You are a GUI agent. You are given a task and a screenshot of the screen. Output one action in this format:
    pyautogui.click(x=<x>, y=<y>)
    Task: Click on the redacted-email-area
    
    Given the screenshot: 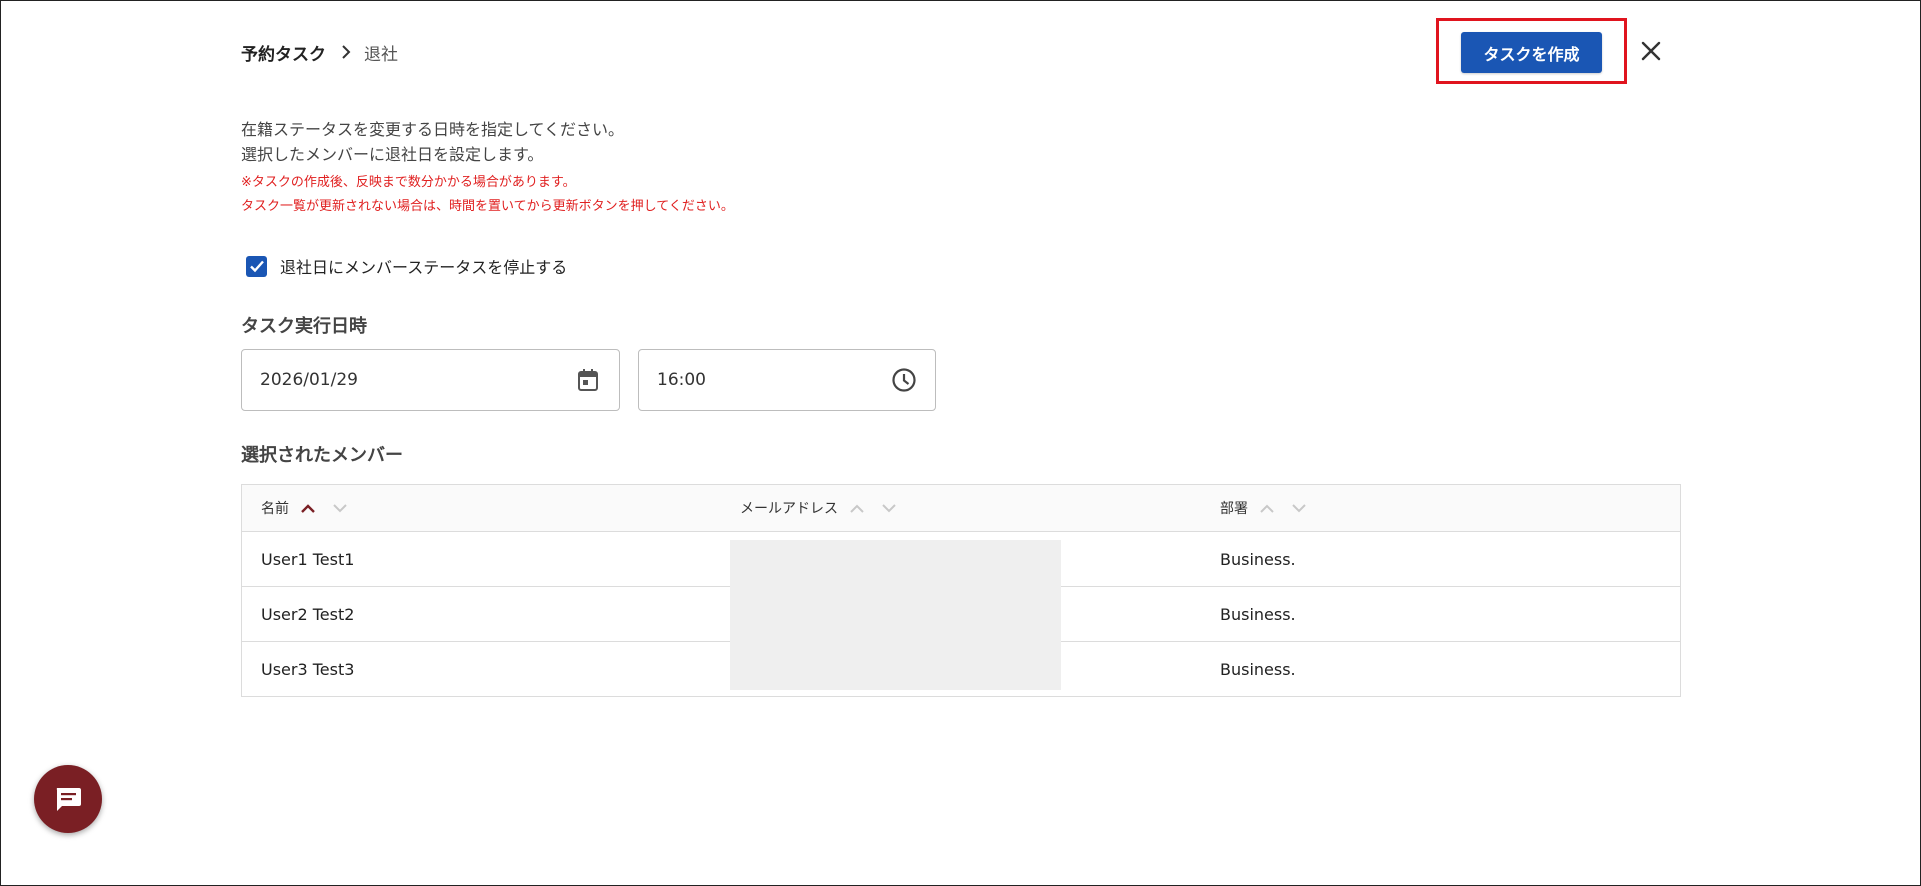 What is the action you would take?
    pyautogui.click(x=895, y=615)
    